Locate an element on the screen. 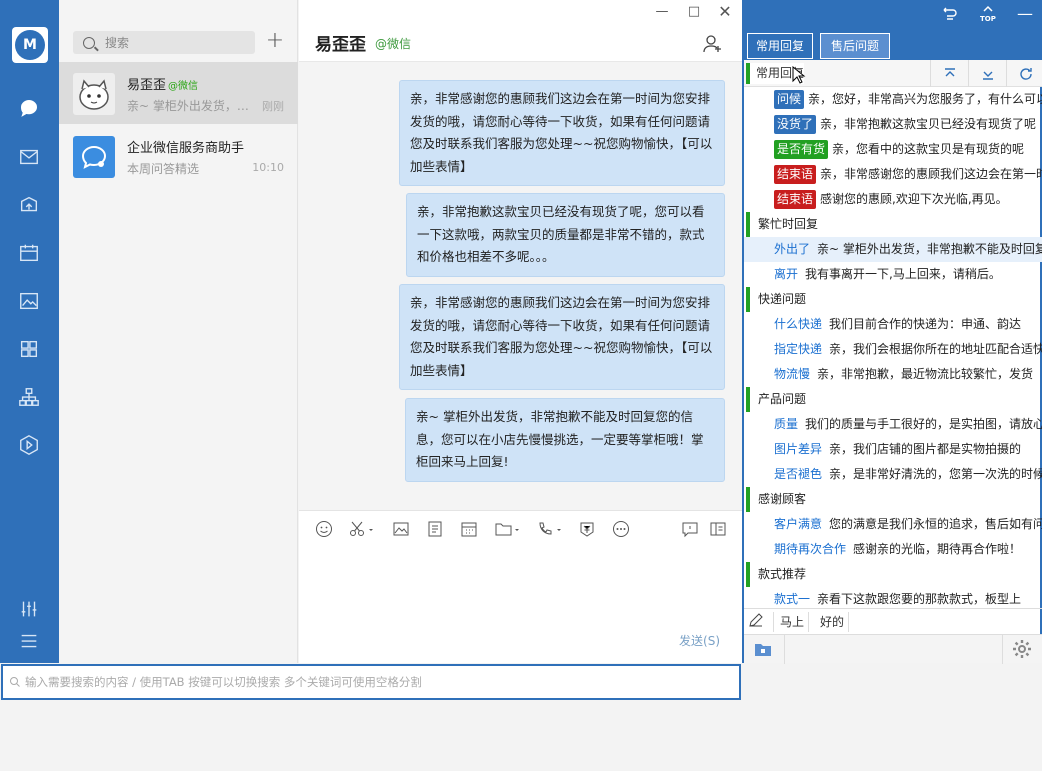 The width and height of the screenshot is (1042, 771). mail-icon is located at coordinates (29, 157).